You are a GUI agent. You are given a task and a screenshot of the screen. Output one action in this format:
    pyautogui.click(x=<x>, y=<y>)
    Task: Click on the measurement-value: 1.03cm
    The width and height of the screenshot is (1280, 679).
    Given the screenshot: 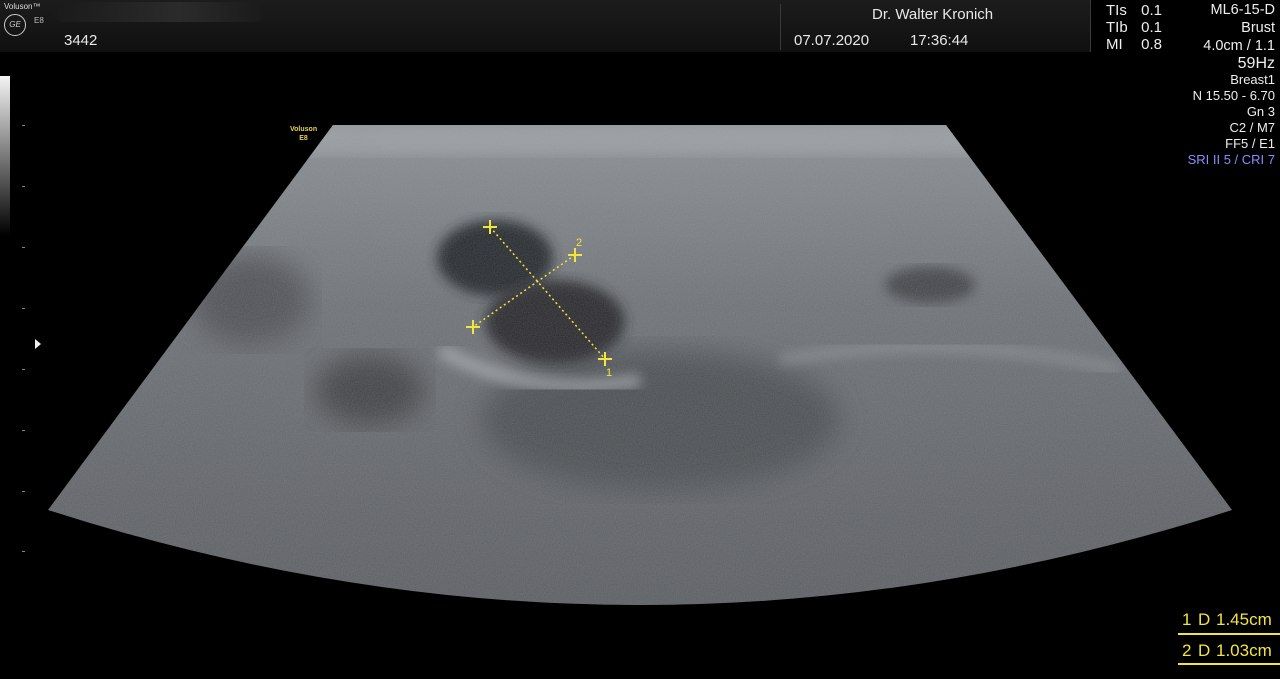 What is the action you would take?
    pyautogui.click(x=1244, y=650)
    